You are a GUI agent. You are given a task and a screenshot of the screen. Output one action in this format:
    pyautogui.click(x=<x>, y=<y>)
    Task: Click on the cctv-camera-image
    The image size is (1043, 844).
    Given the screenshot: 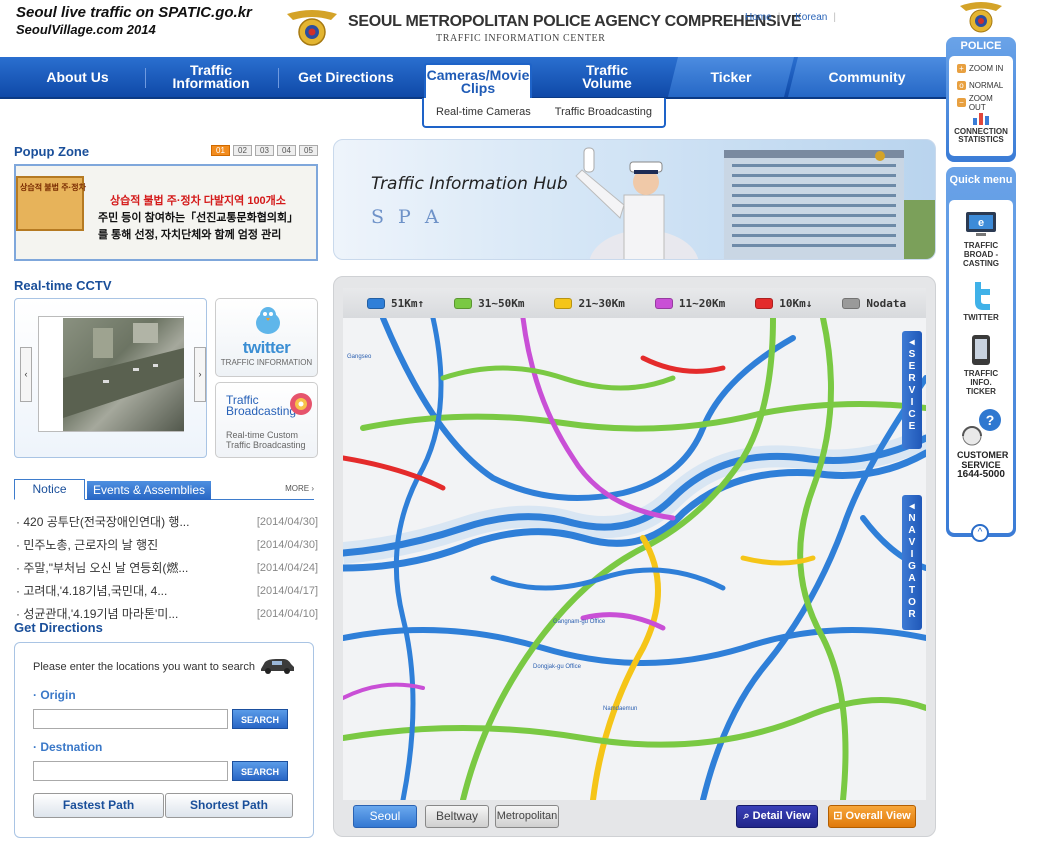 What is the action you would take?
    pyautogui.click(x=123, y=374)
    